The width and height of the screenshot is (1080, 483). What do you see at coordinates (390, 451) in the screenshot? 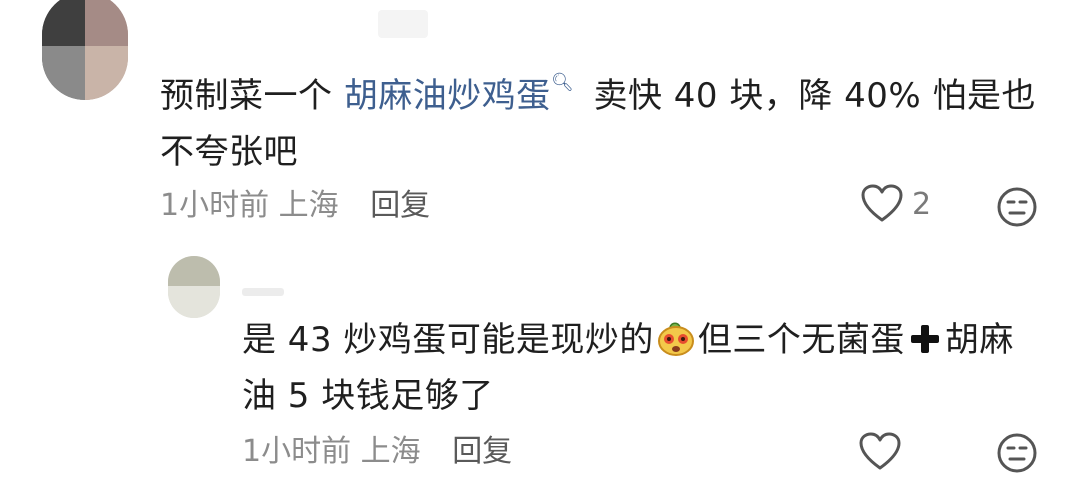
I see `reply-location: 上海` at bounding box center [390, 451].